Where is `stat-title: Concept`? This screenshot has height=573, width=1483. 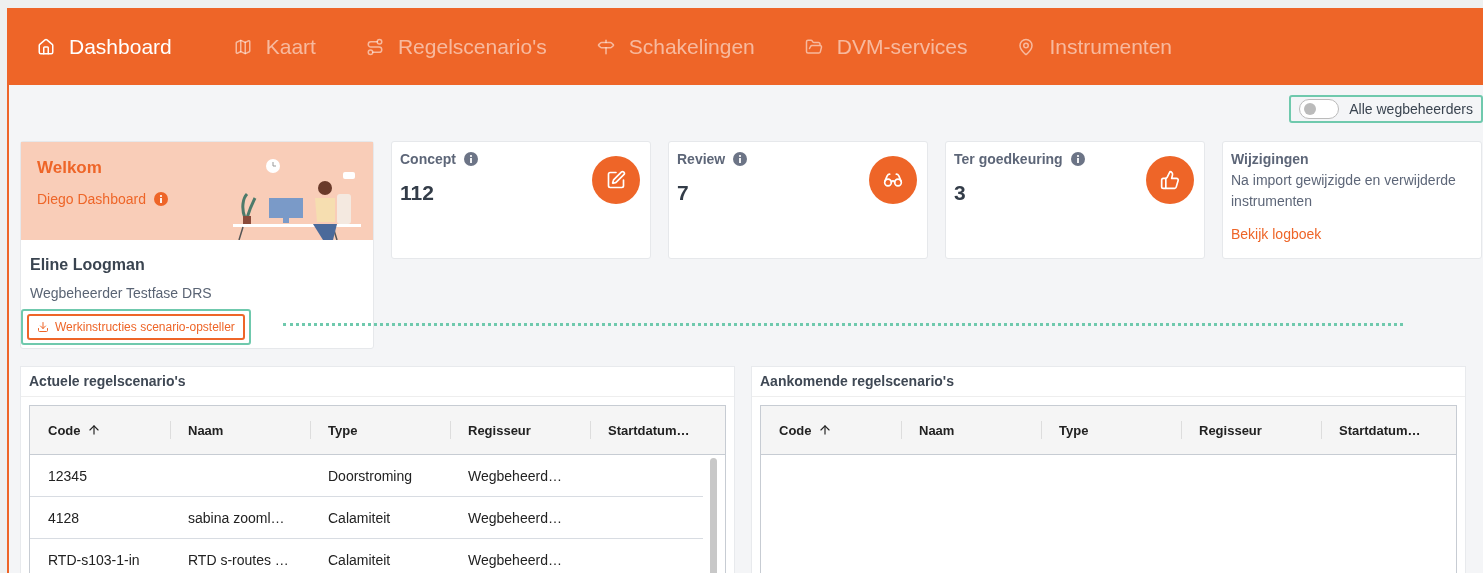
stat-title: Concept is located at coordinates (428, 159).